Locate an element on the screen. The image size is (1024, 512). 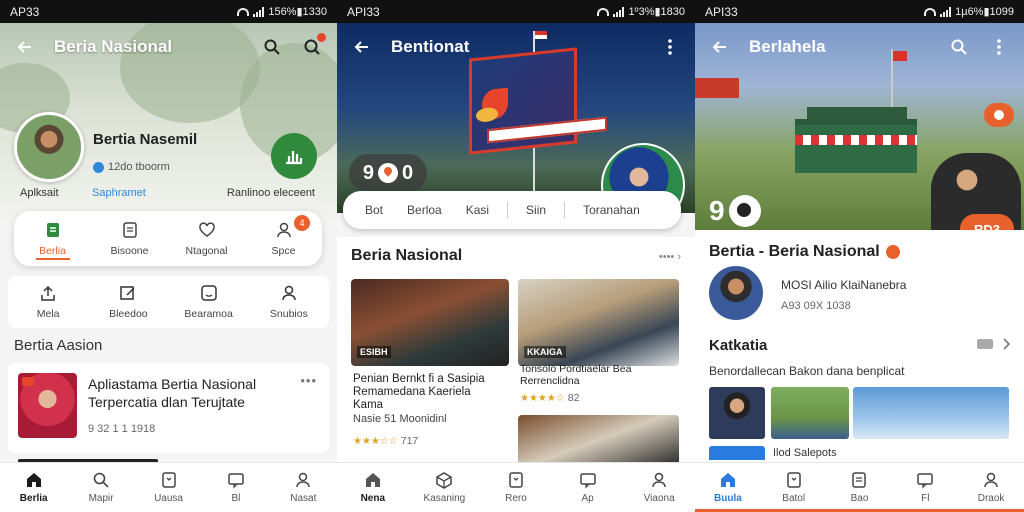
nav-item-saved: Uausa is located at coordinates (168, 487).